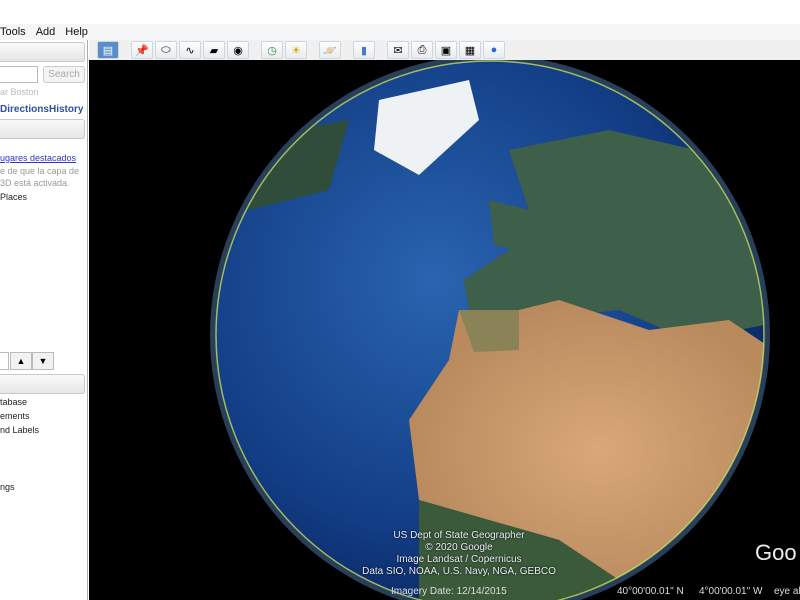 The width and height of the screenshot is (800, 600). Describe the element at coordinates (398, 50) in the screenshot. I see `email-icon: ✉` at that location.